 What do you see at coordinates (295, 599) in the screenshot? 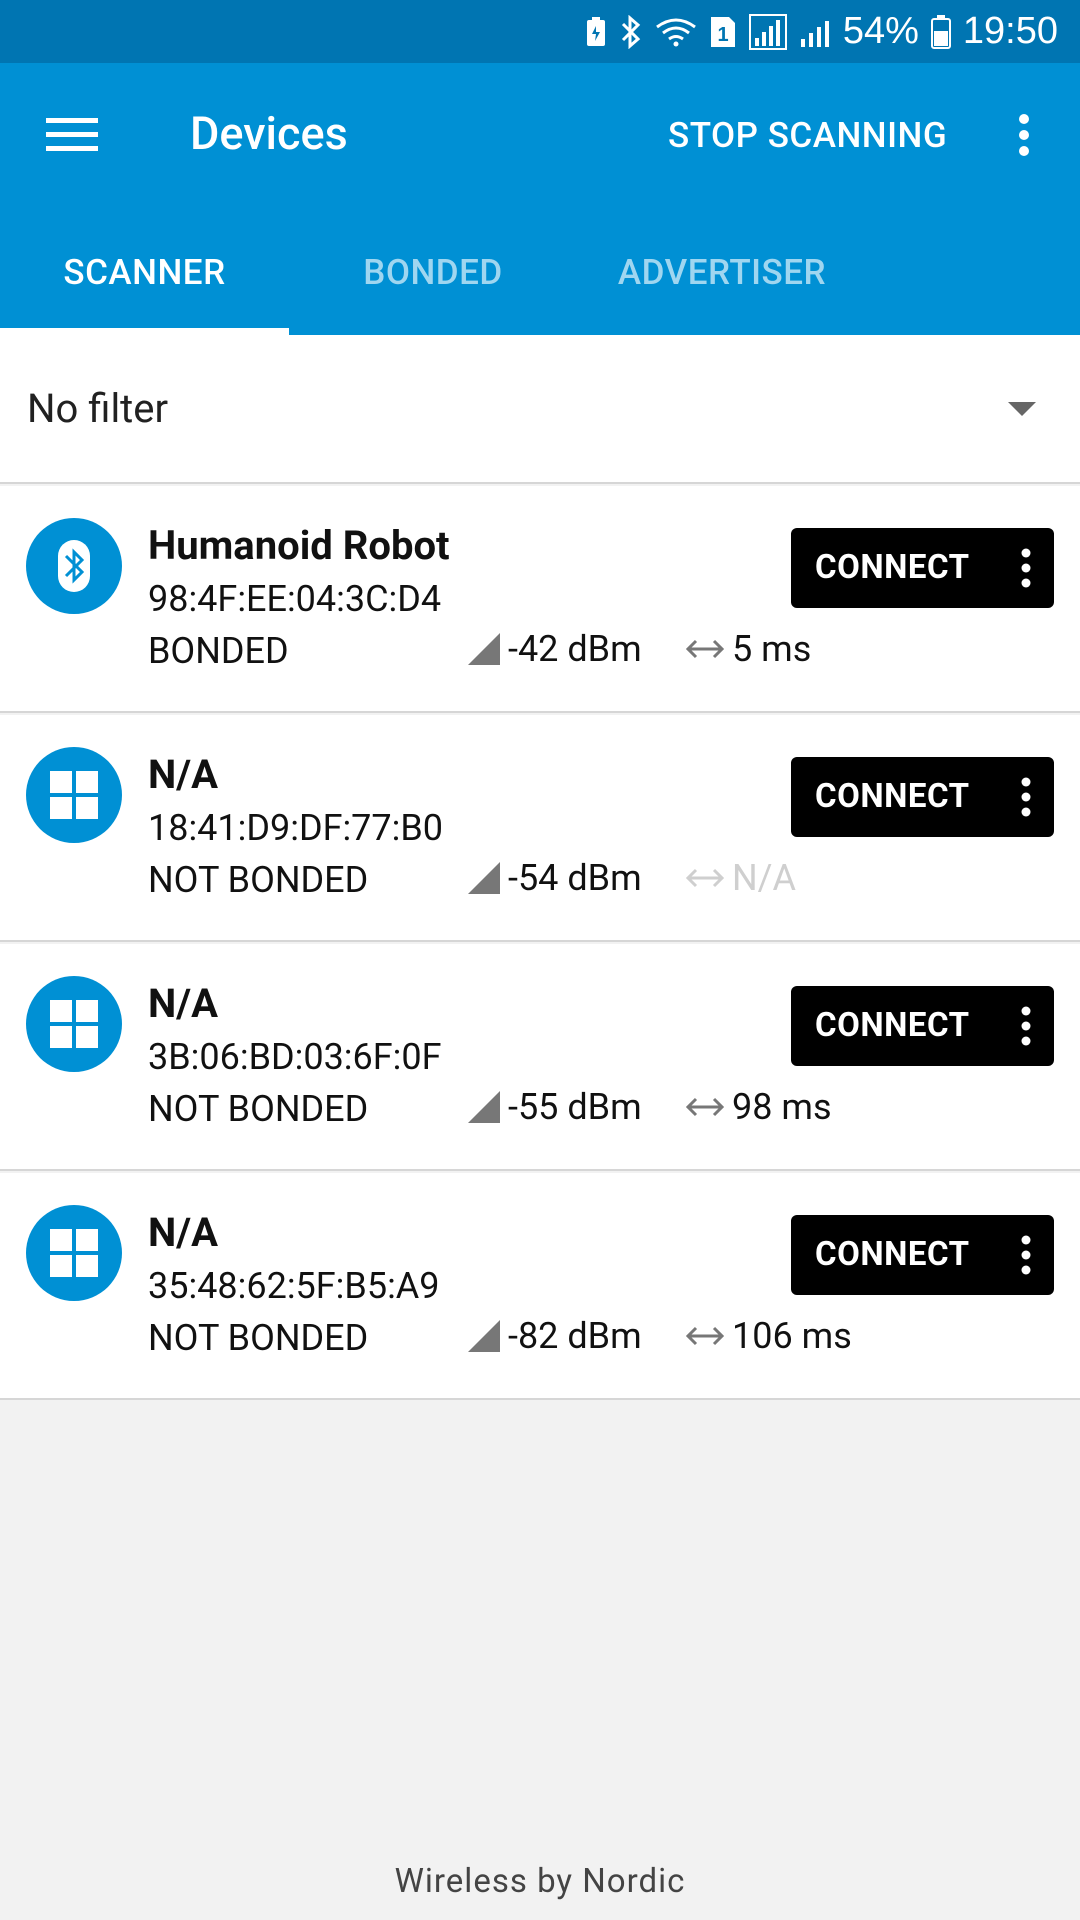
I see `device-address: 98:4F:EE:04:3C:D4` at bounding box center [295, 599].